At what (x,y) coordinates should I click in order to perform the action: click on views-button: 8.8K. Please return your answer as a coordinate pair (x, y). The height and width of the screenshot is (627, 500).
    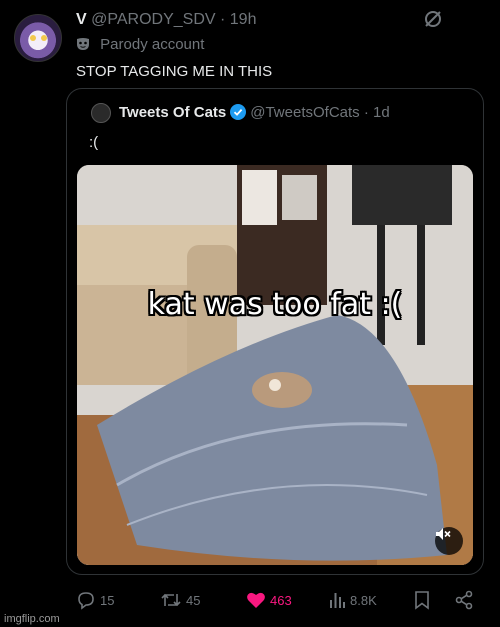
    Looking at the image, I should click on (352, 600).